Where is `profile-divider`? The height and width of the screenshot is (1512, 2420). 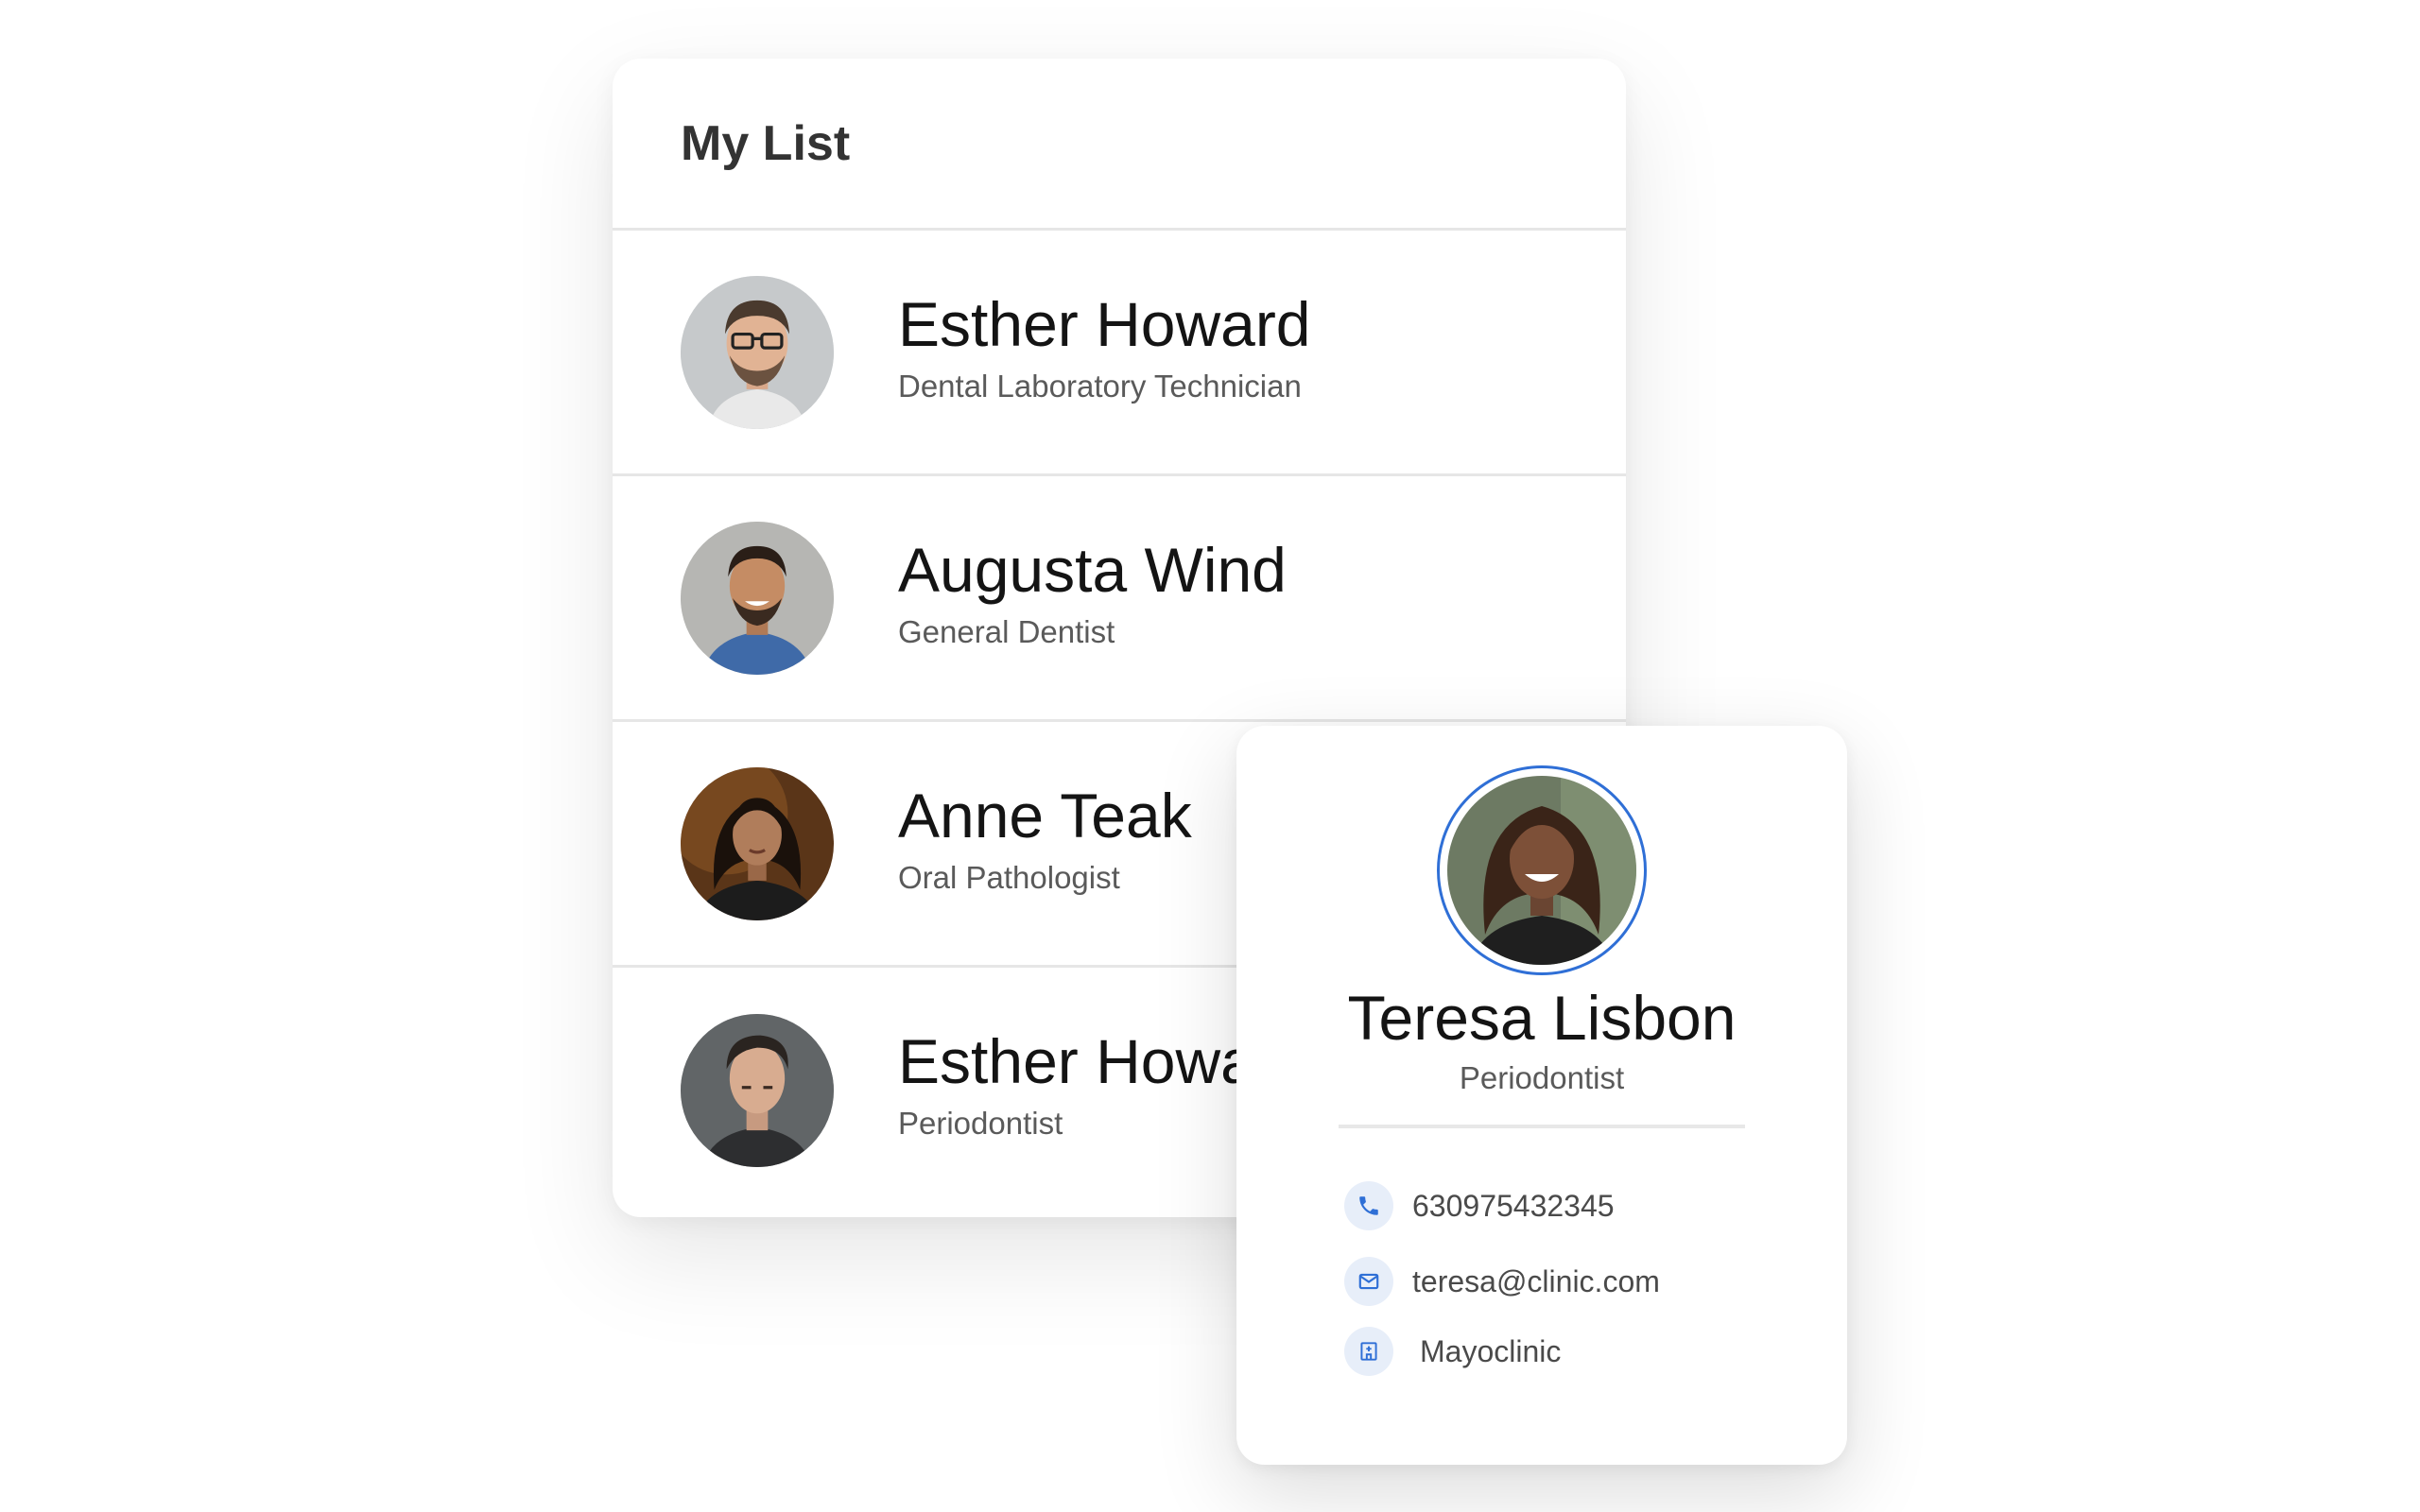 profile-divider is located at coordinates (1542, 1126).